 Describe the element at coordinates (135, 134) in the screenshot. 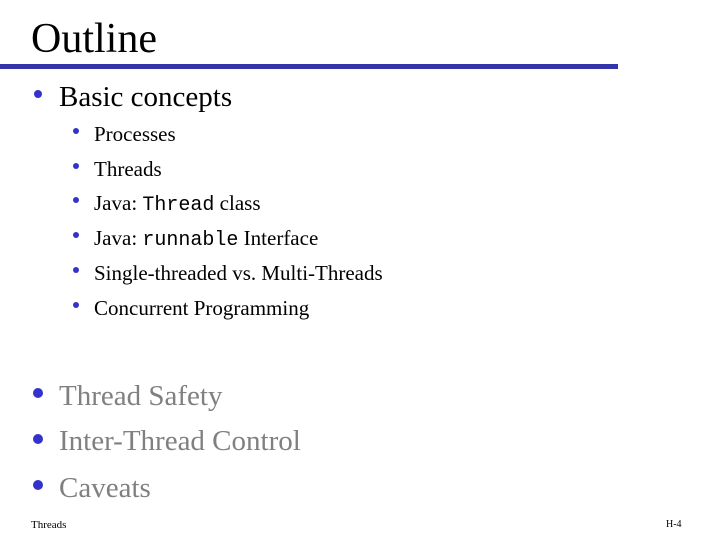

I see `sub-item-processes: Processes` at that location.